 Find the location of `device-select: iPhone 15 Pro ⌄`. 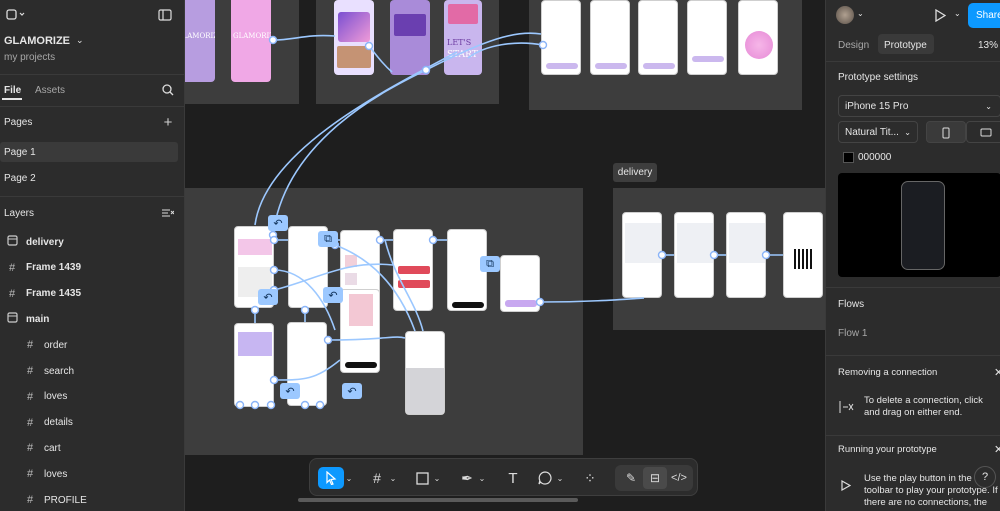

device-select: iPhone 15 Pro ⌄ is located at coordinates (919, 106).